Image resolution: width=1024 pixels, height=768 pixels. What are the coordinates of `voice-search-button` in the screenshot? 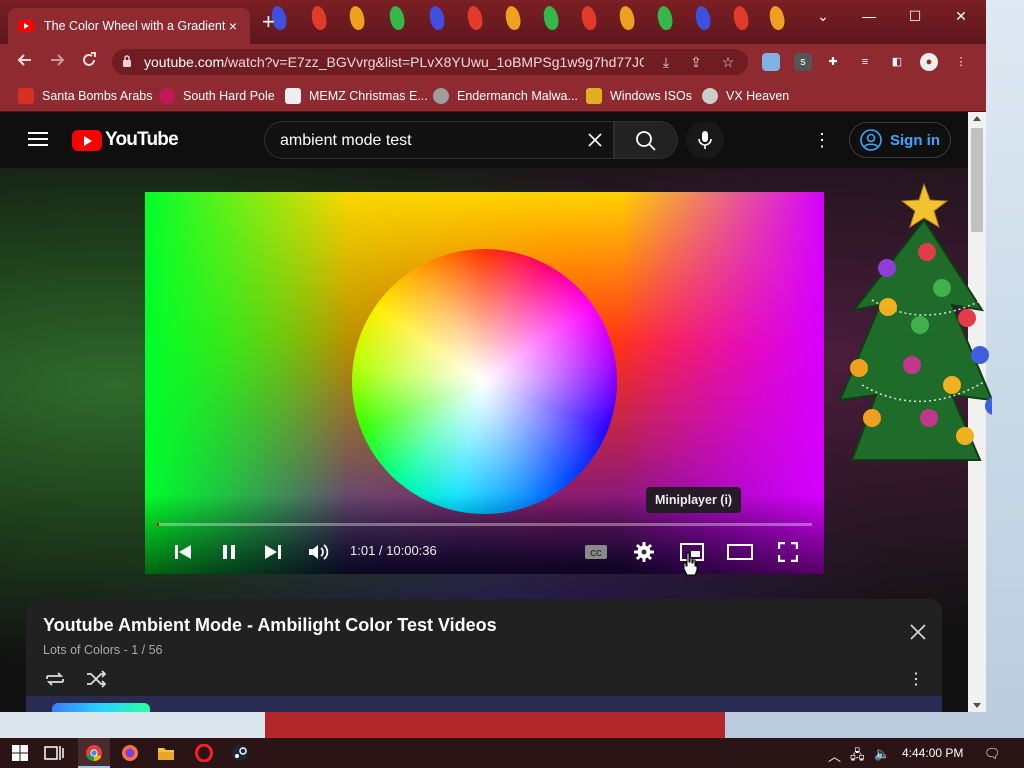 It's located at (705, 140).